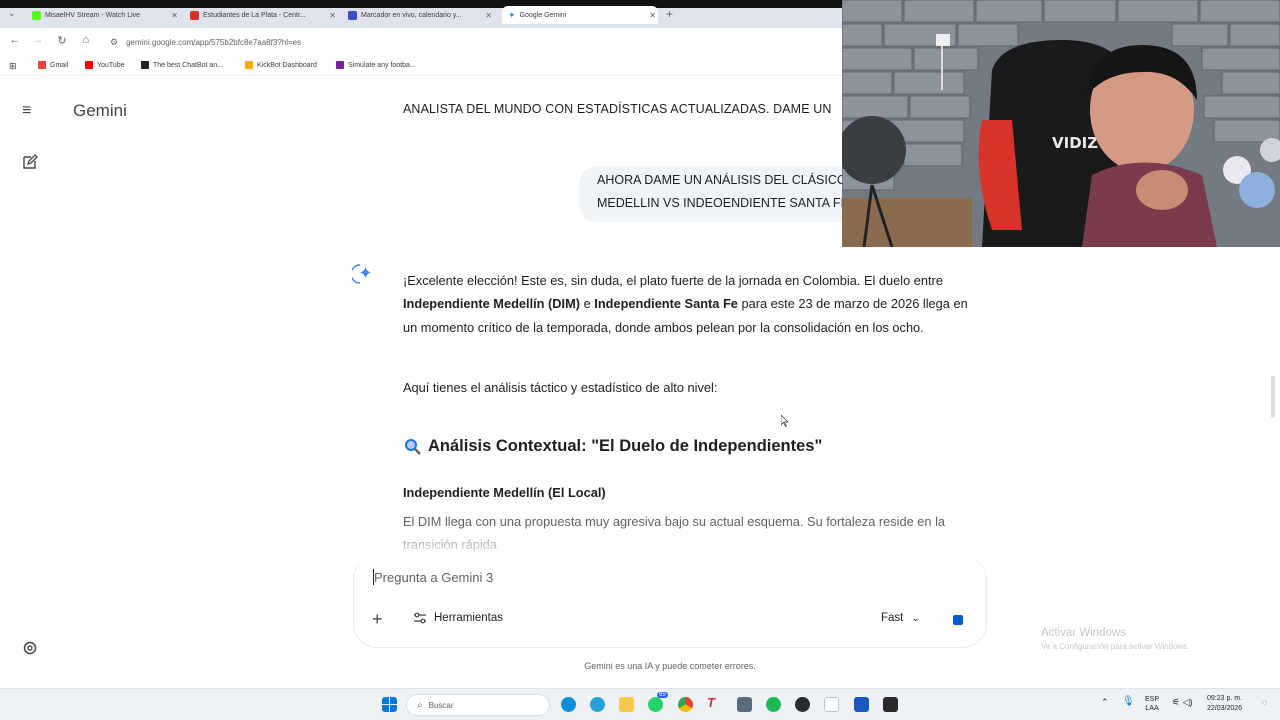  I want to click on new-tab-button: +, so click(669, 14).